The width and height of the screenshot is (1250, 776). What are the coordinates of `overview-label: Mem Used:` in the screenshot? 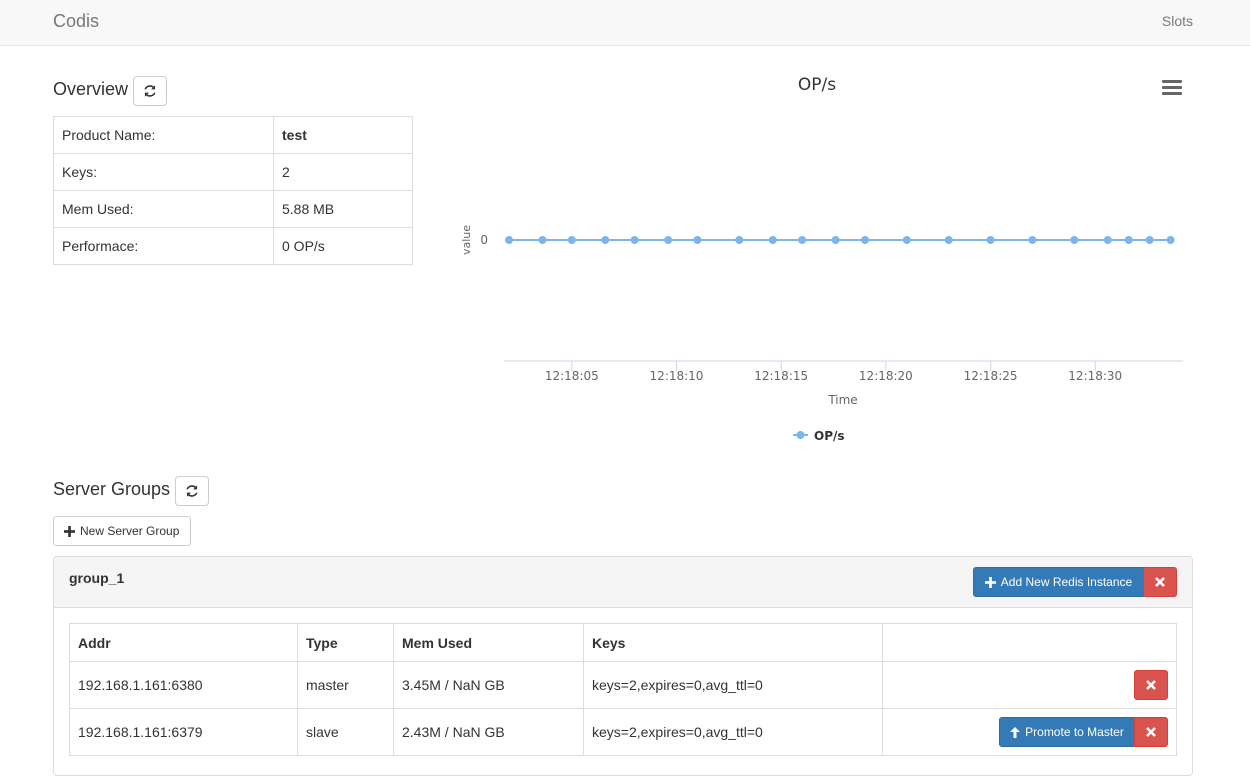 It's located at (163, 209).